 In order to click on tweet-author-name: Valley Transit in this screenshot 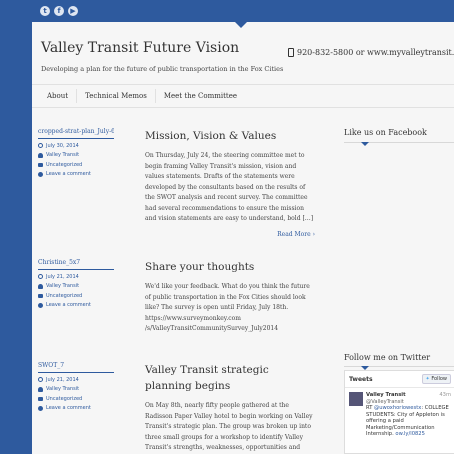, I will do `click(386, 395)`.